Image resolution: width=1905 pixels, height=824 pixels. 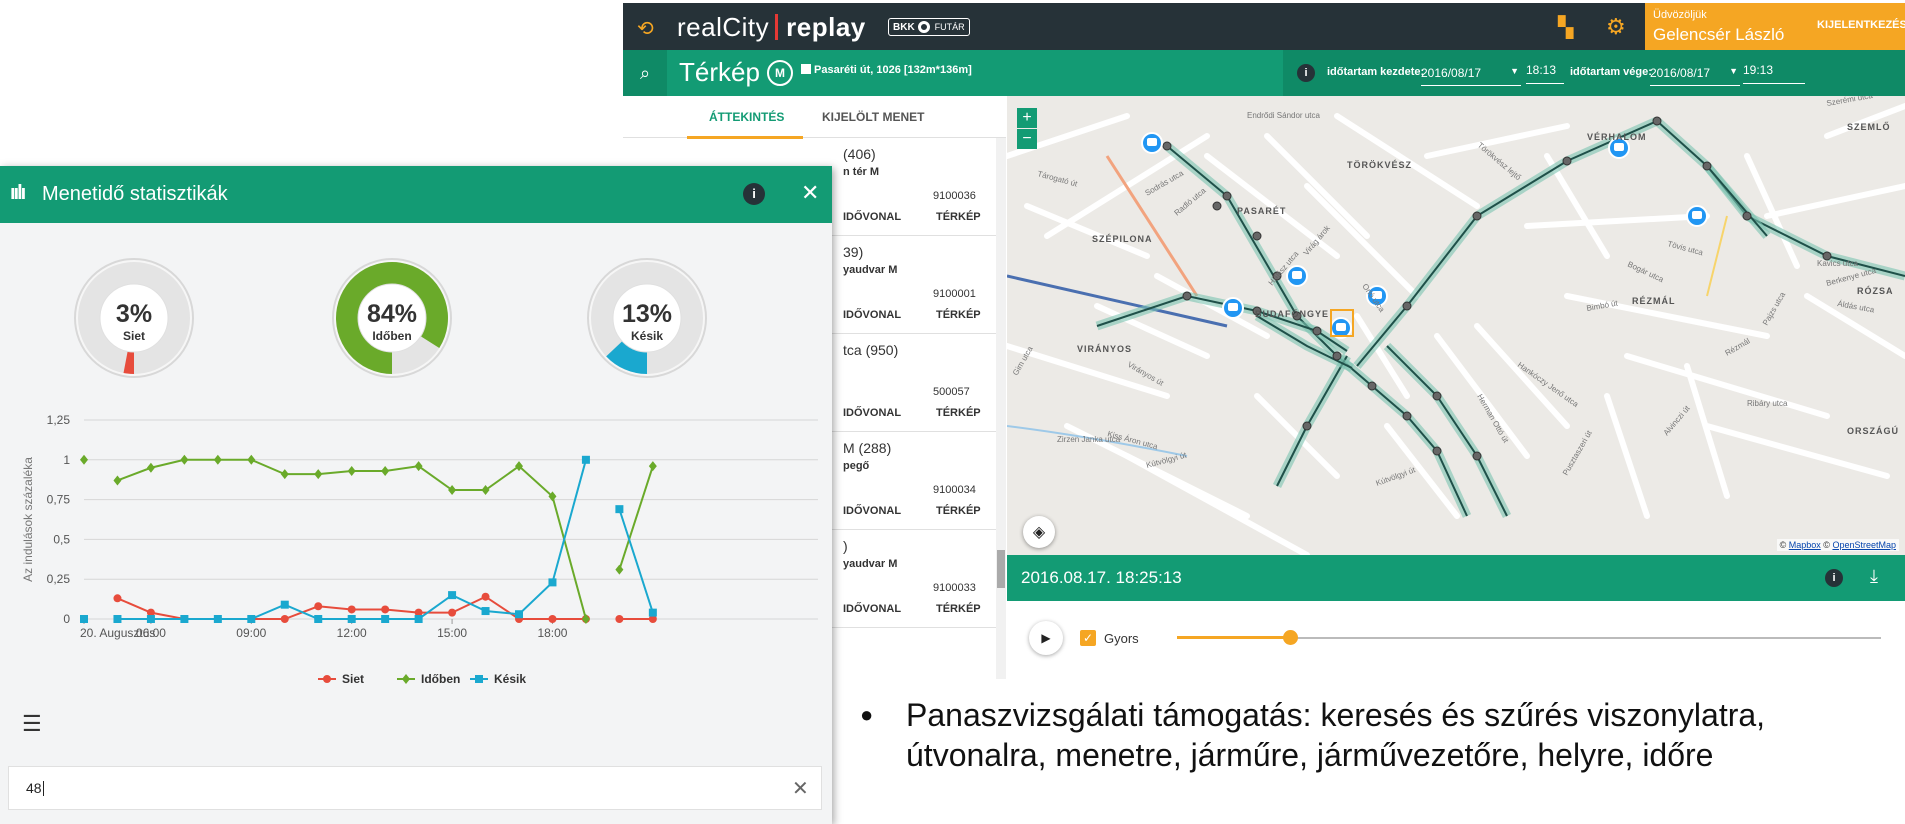 What do you see at coordinates (800, 788) in the screenshot?
I see `clear-icon: ✕` at bounding box center [800, 788].